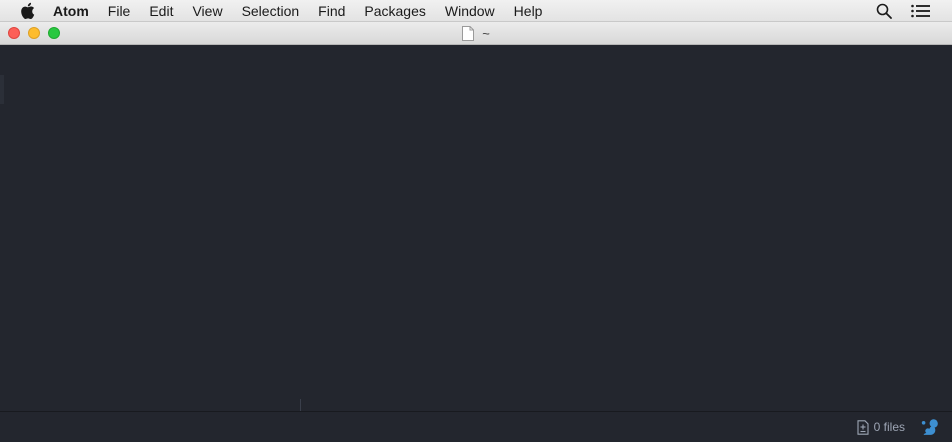 The image size is (952, 442). I want to click on menu-packages: Packages, so click(394, 11).